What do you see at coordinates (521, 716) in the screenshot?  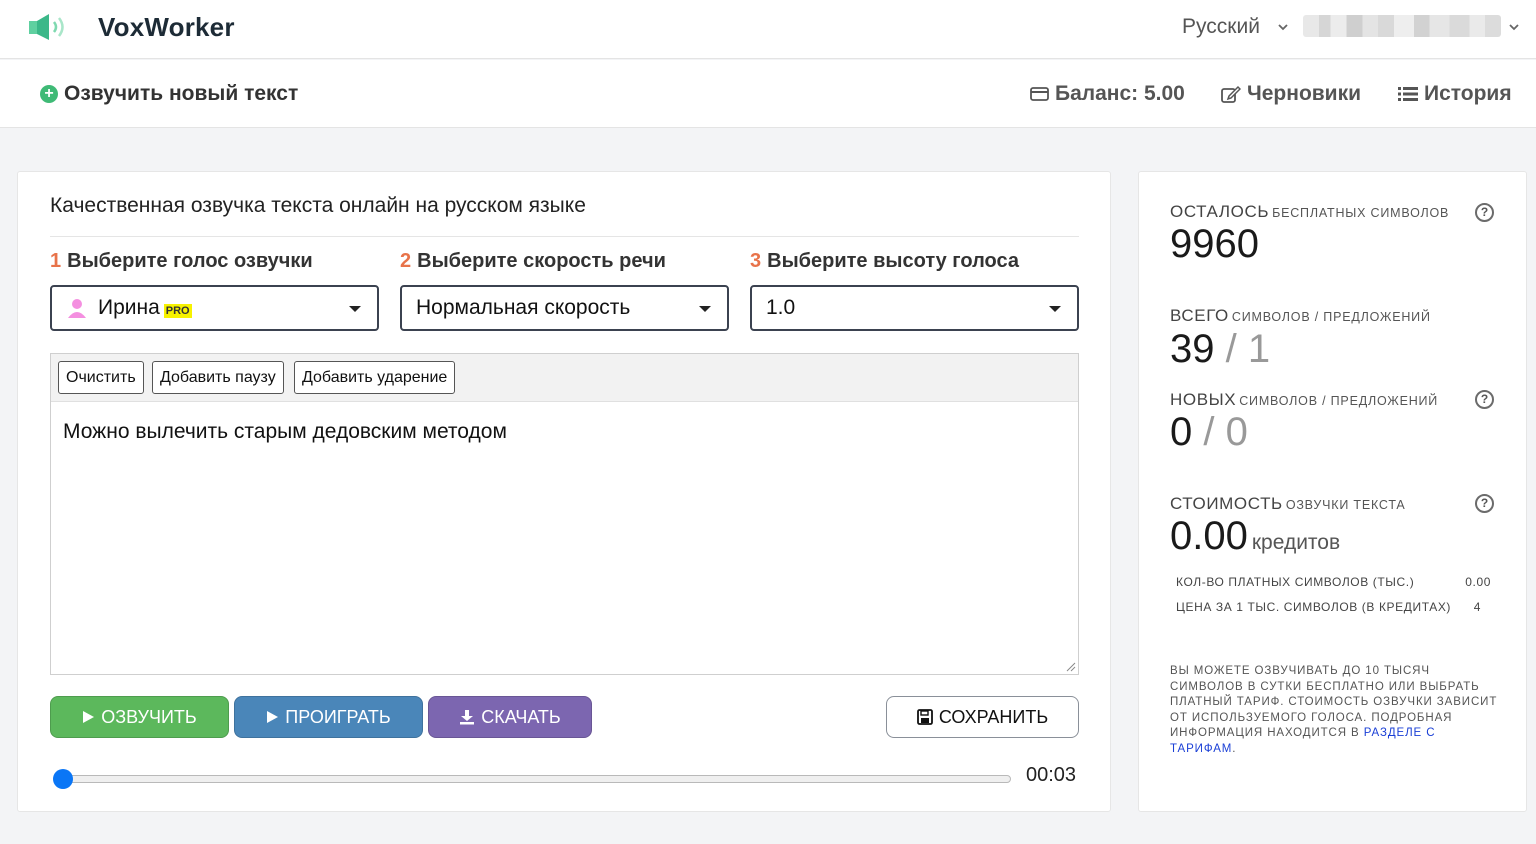 I see `download-button-label: СКАЧАТЬ` at bounding box center [521, 716].